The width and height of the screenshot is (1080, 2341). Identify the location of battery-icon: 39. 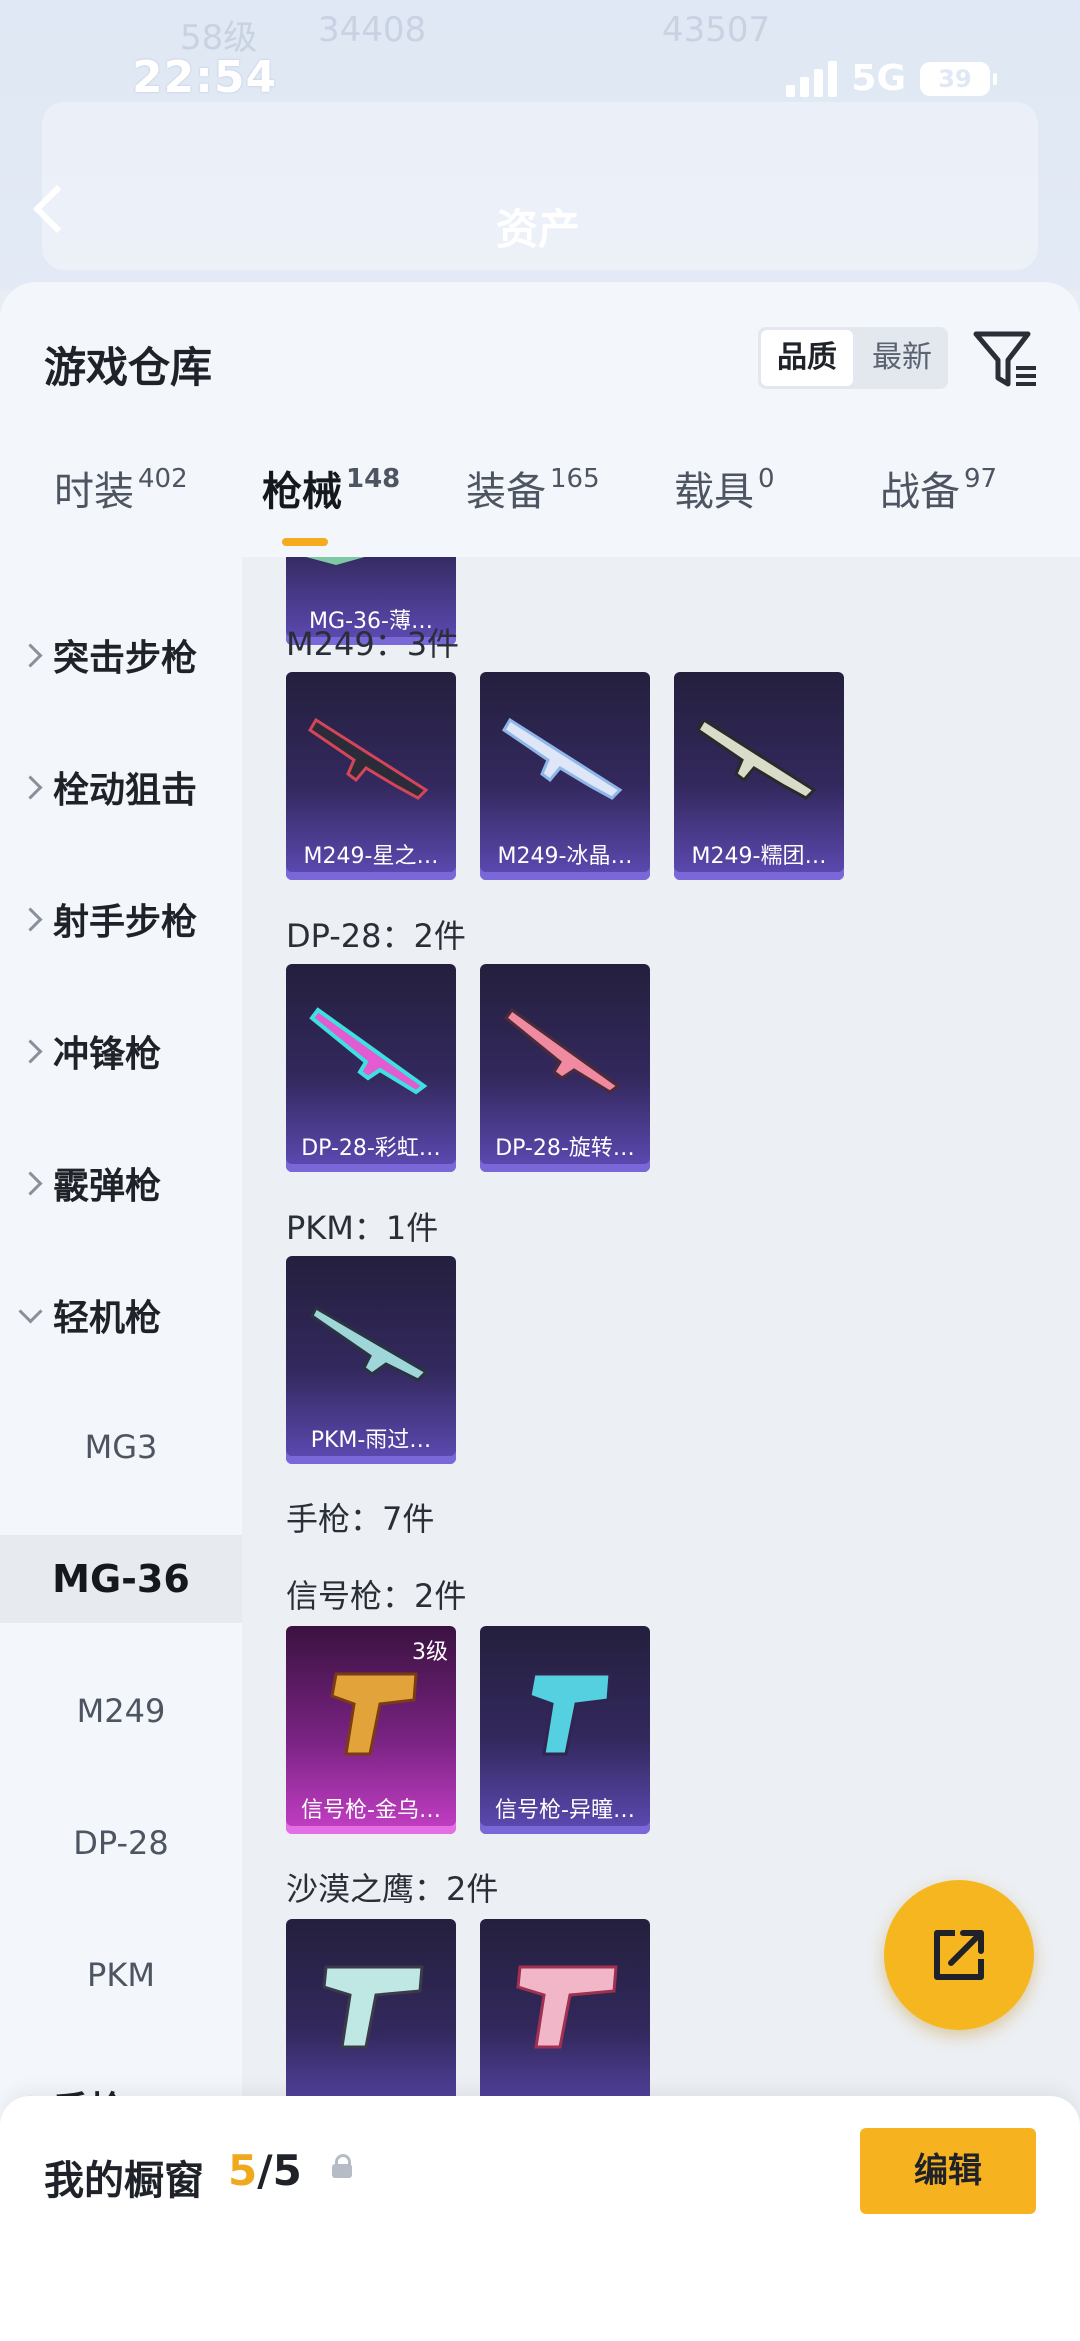
(958, 78).